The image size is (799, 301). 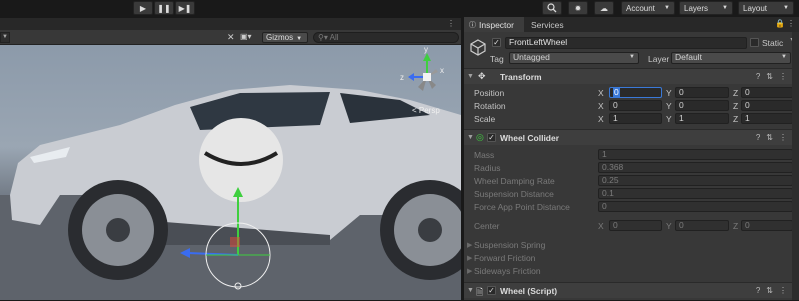 What do you see at coordinates (635, 105) in the screenshot?
I see `rotation-x-field: 0` at bounding box center [635, 105].